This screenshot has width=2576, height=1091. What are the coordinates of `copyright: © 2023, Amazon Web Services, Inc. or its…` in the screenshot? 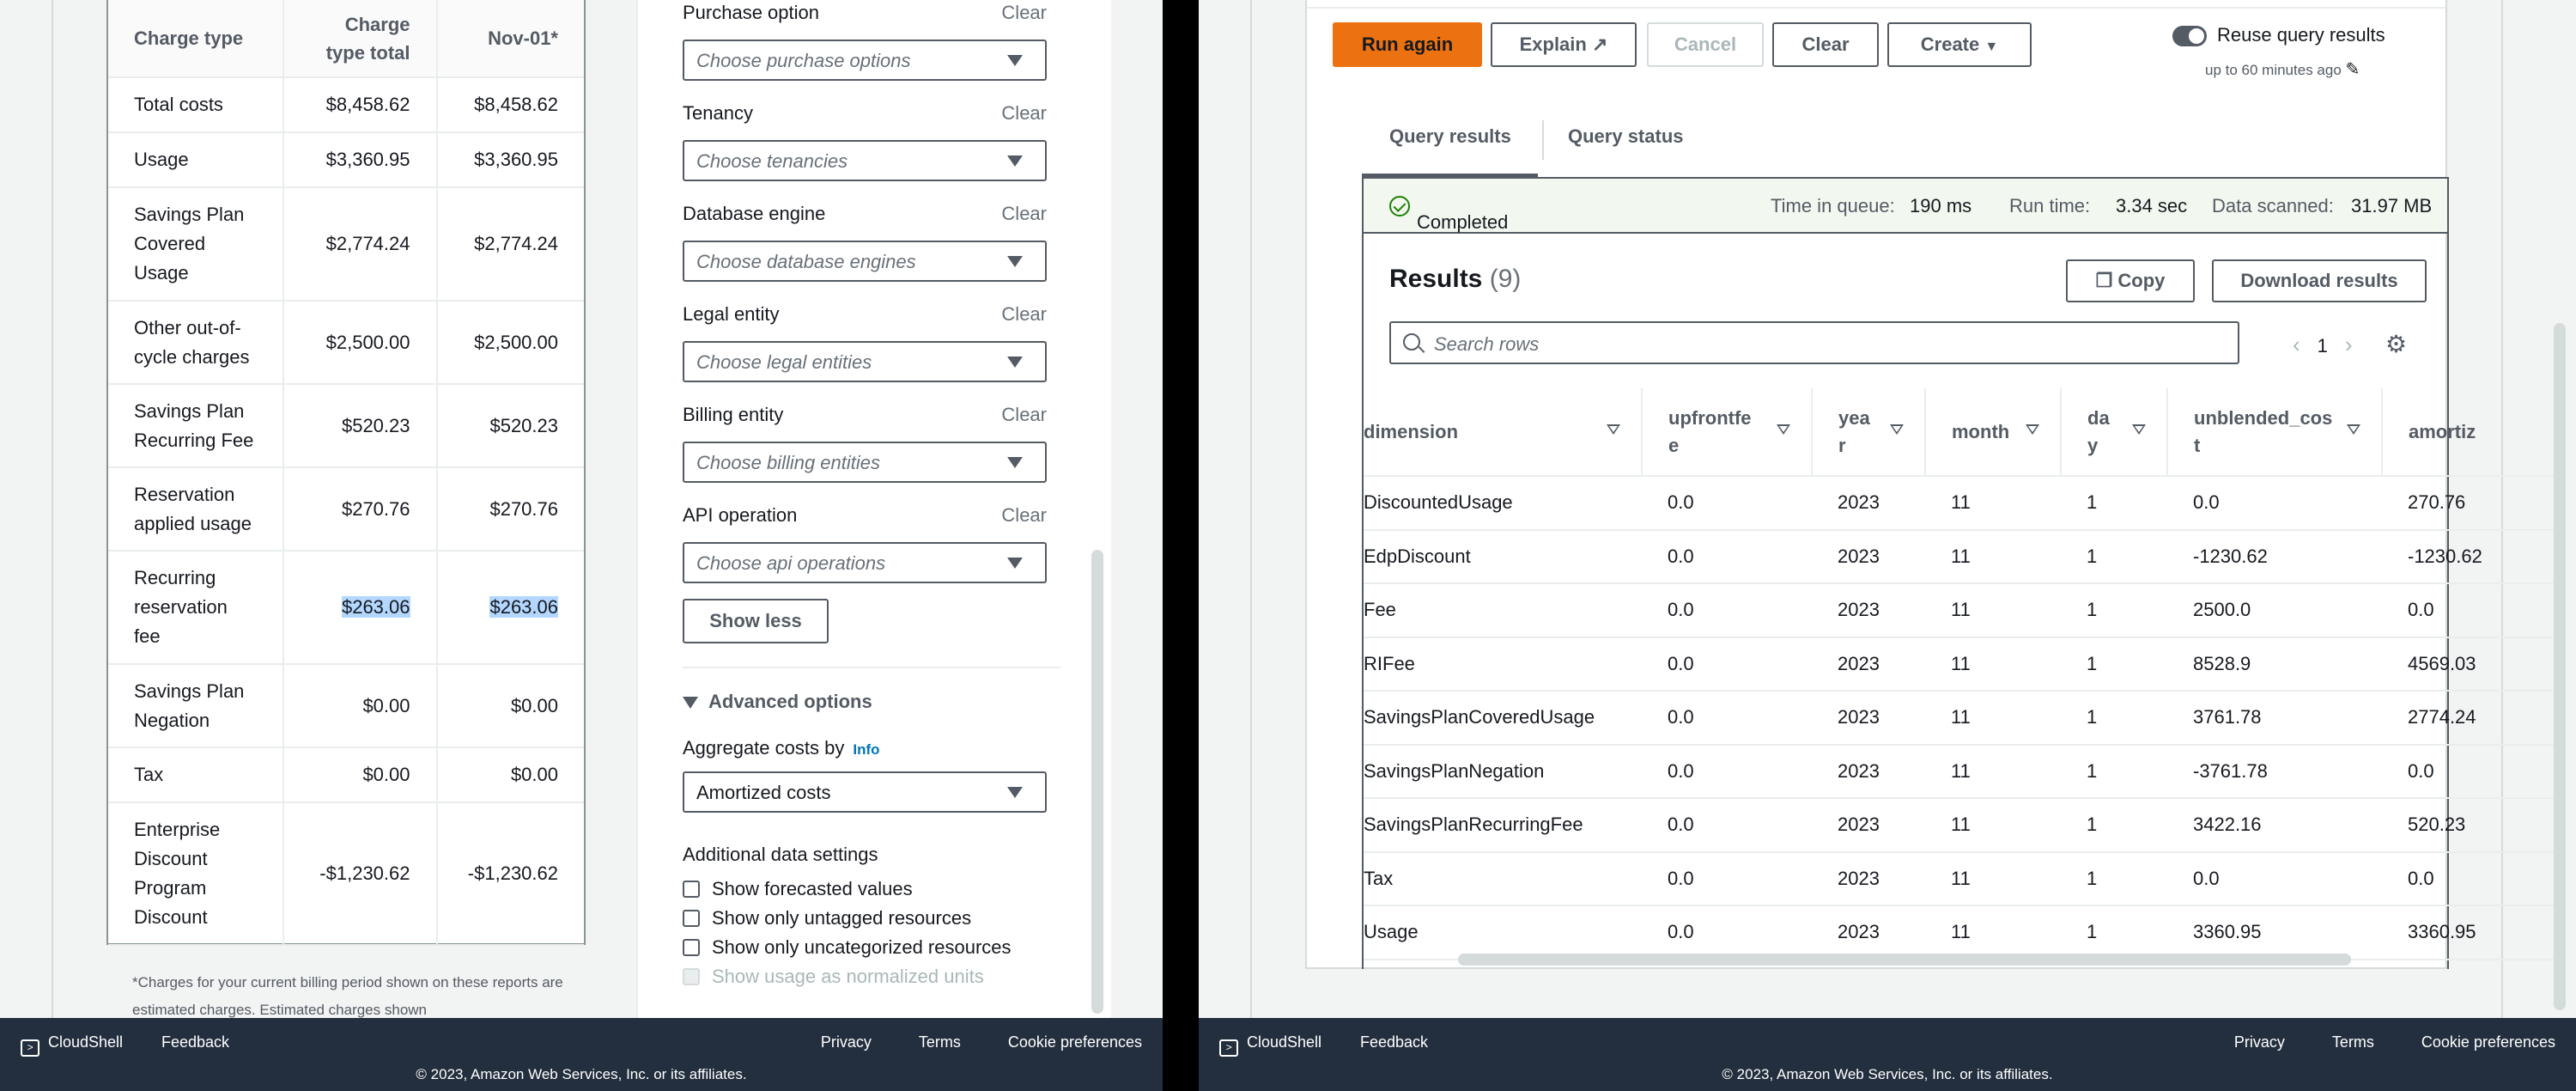 It's located at (1887, 1074).